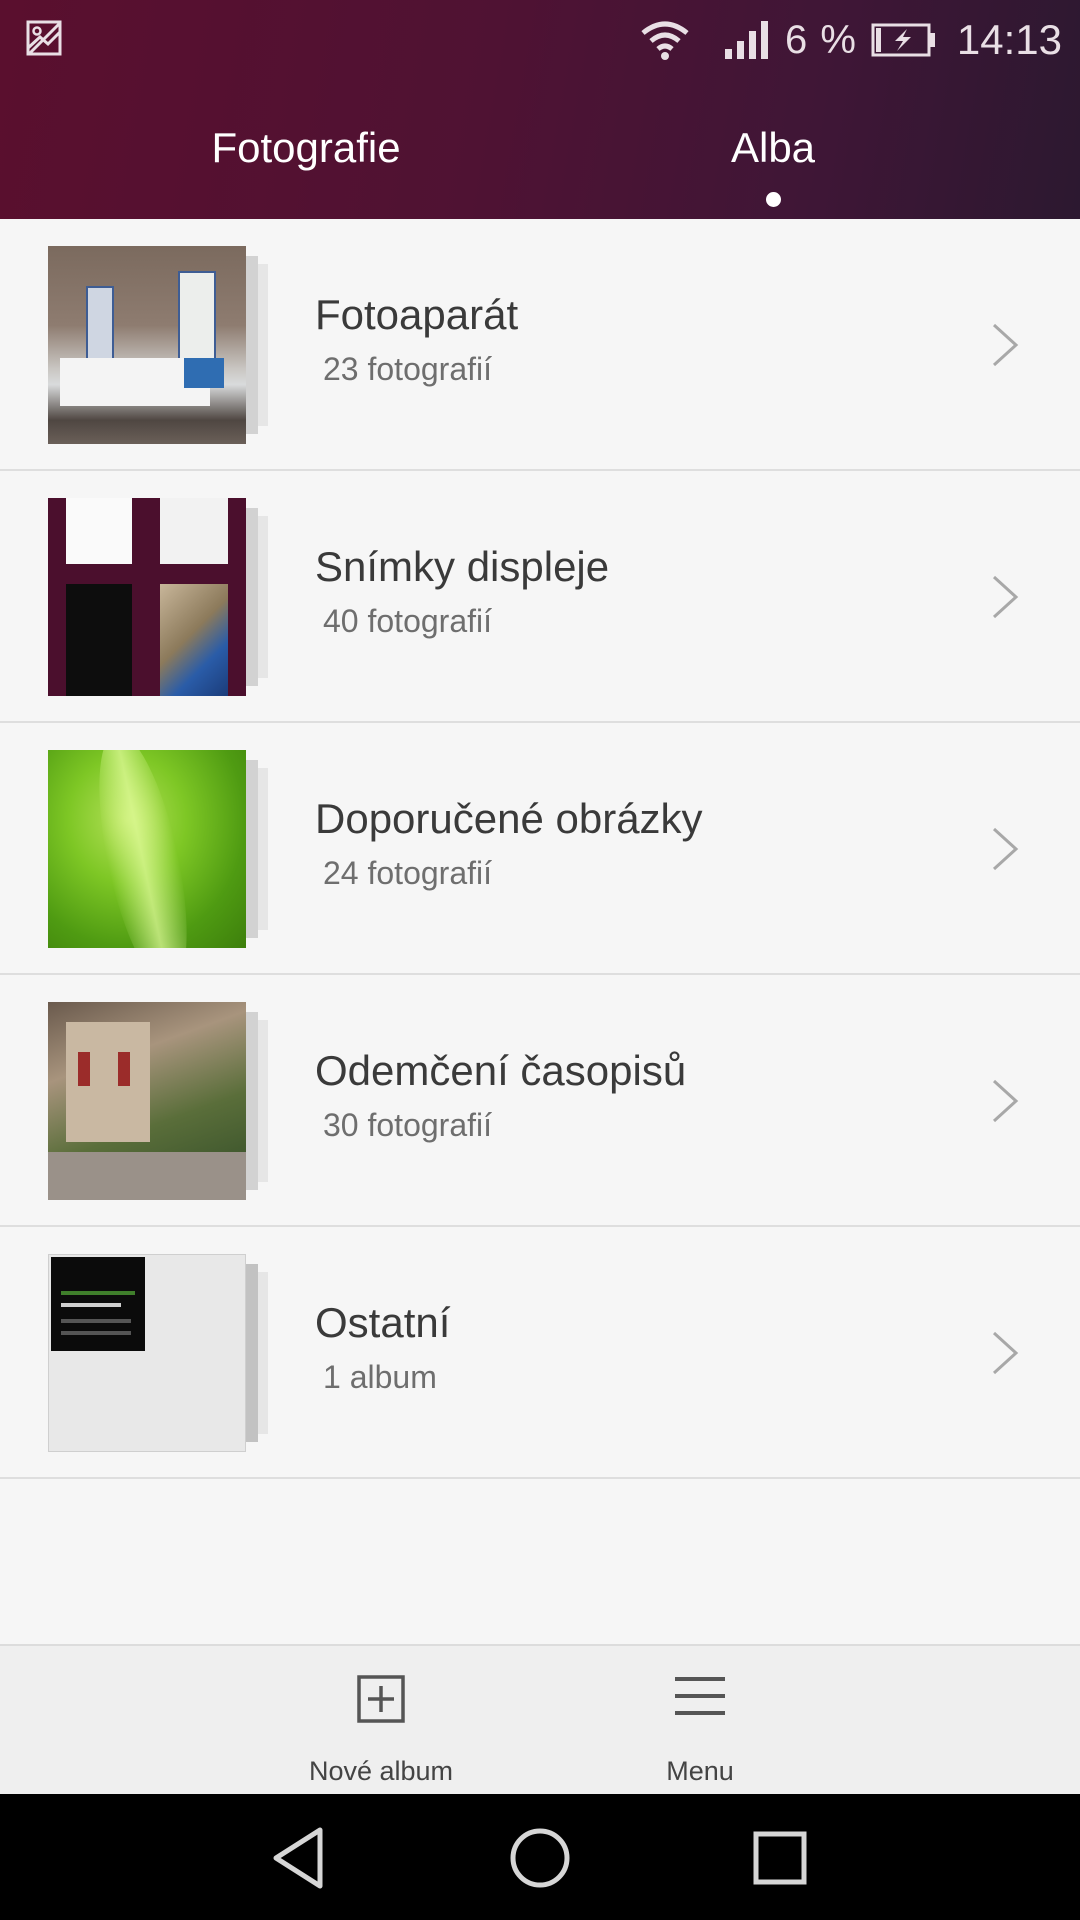  I want to click on album-name: Fotoaparát, so click(417, 314).